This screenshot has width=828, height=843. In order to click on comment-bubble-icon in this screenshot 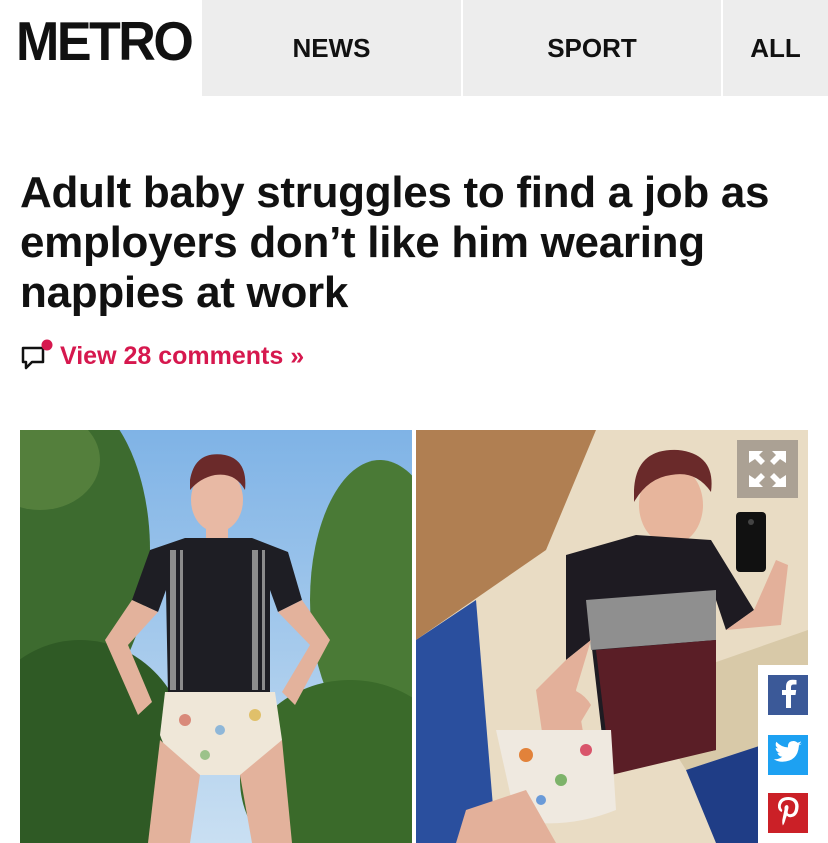, I will do `click(37, 356)`.